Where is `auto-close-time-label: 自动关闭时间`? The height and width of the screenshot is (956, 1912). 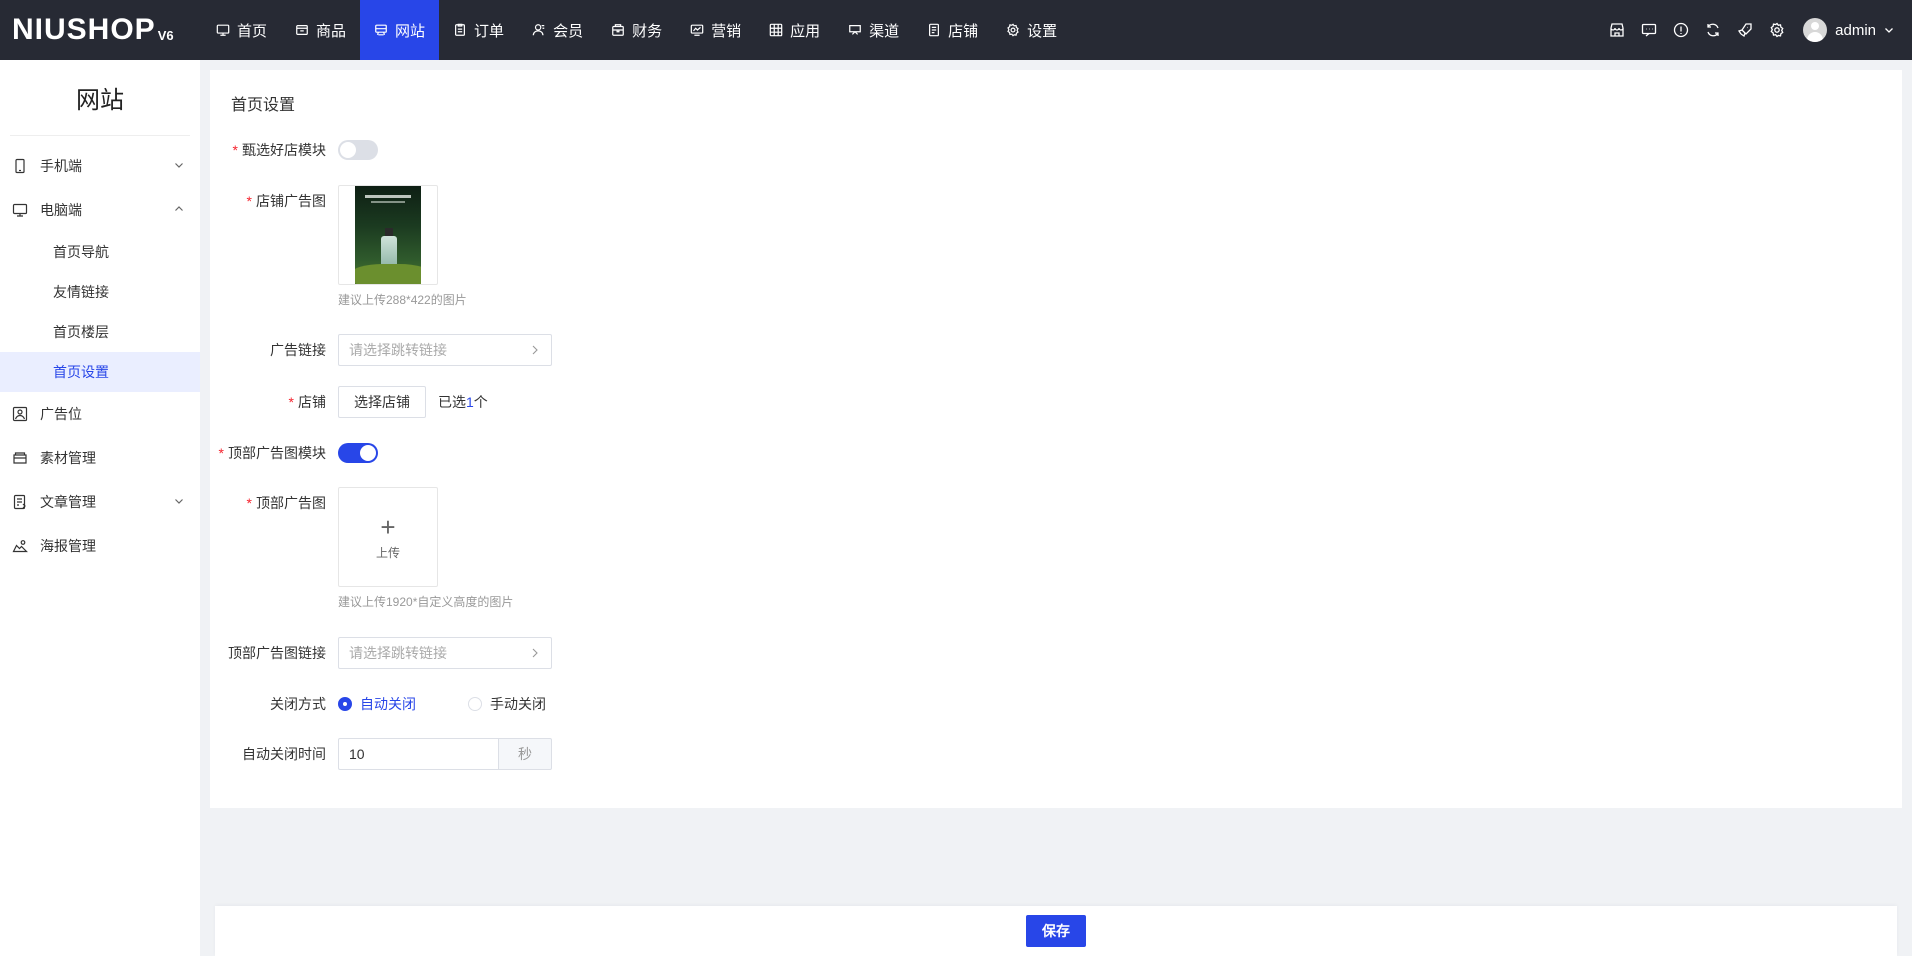
auto-close-time-label: 自动关闭时间 is located at coordinates (284, 754).